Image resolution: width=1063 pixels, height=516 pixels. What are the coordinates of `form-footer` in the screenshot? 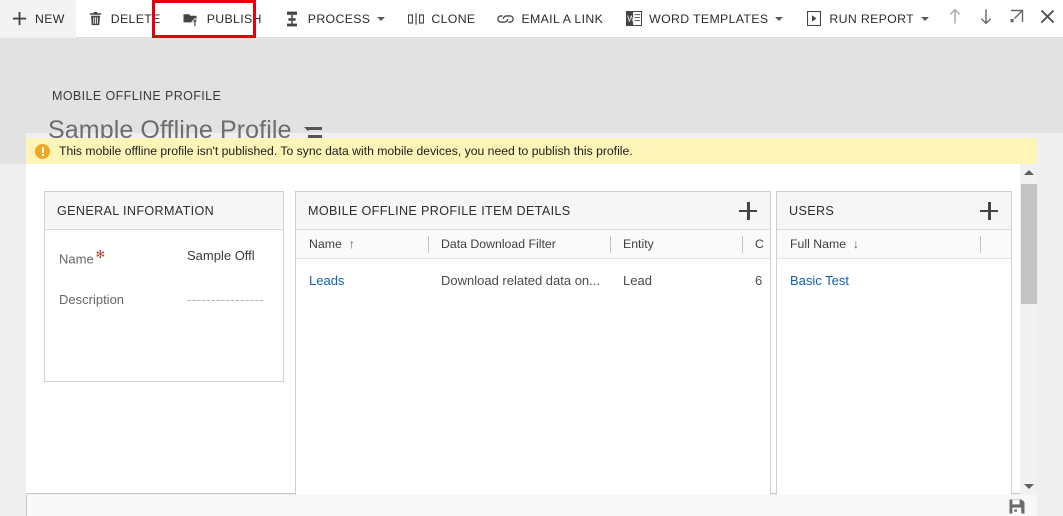 It's located at (531, 505).